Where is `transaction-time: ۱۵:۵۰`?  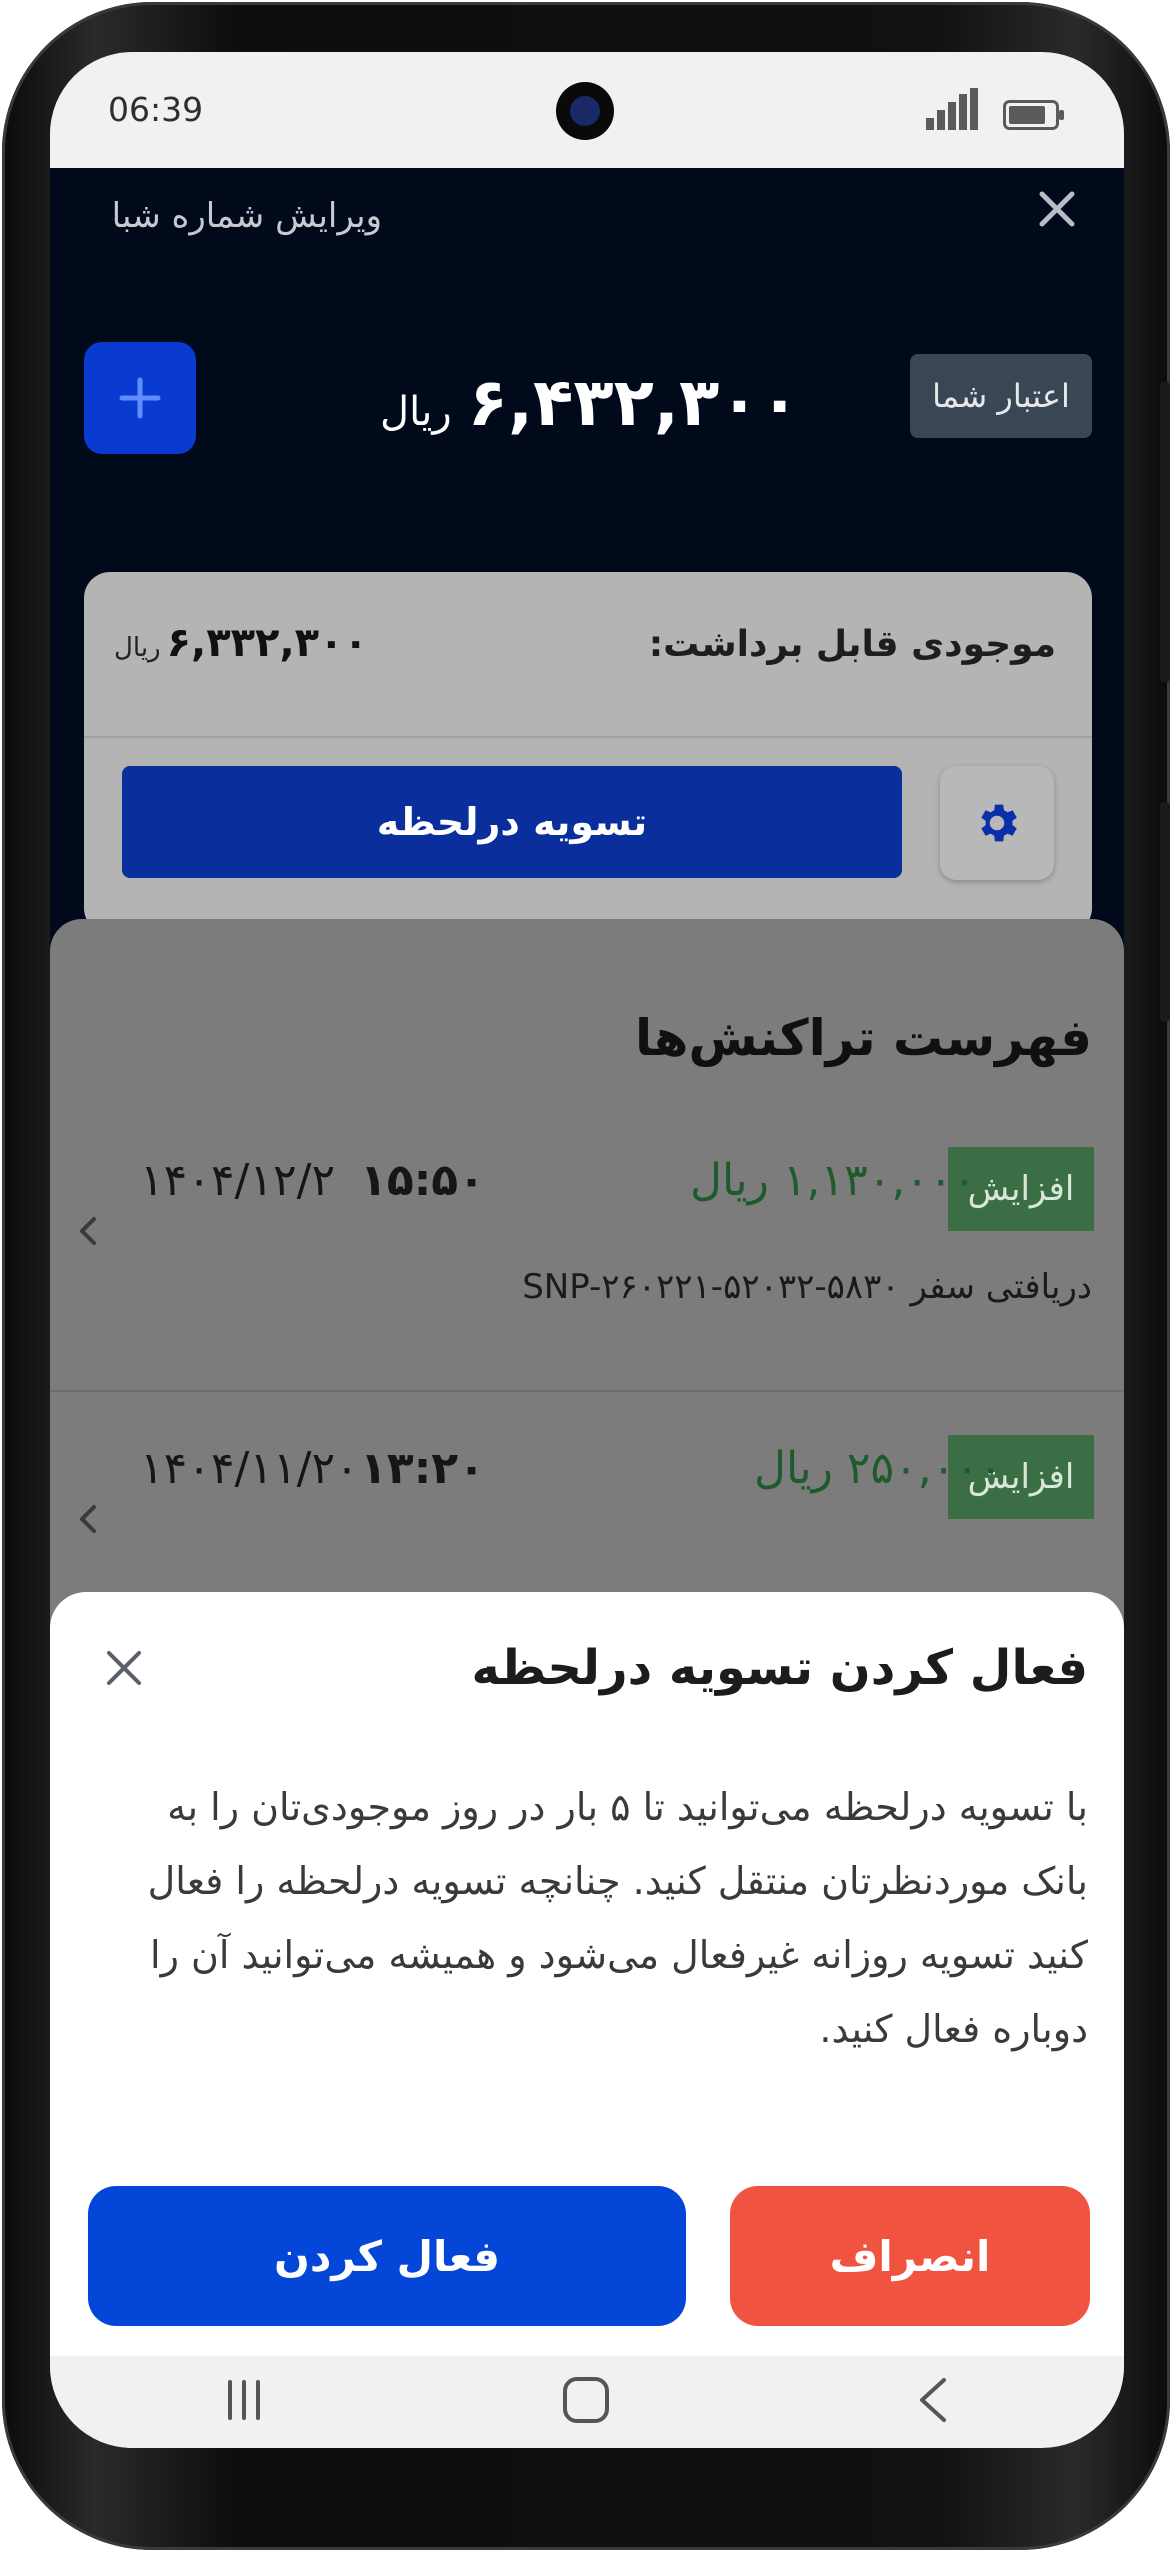 transaction-time: ۱۵:۵۰ is located at coordinates (423, 1180).